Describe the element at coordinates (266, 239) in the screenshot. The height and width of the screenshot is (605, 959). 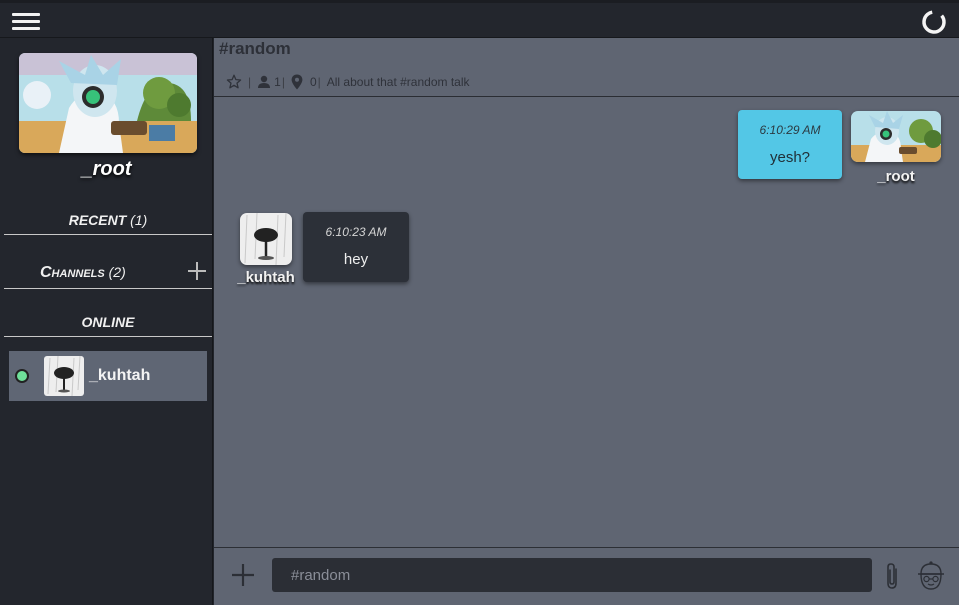
I see `message-avatar-other` at that location.